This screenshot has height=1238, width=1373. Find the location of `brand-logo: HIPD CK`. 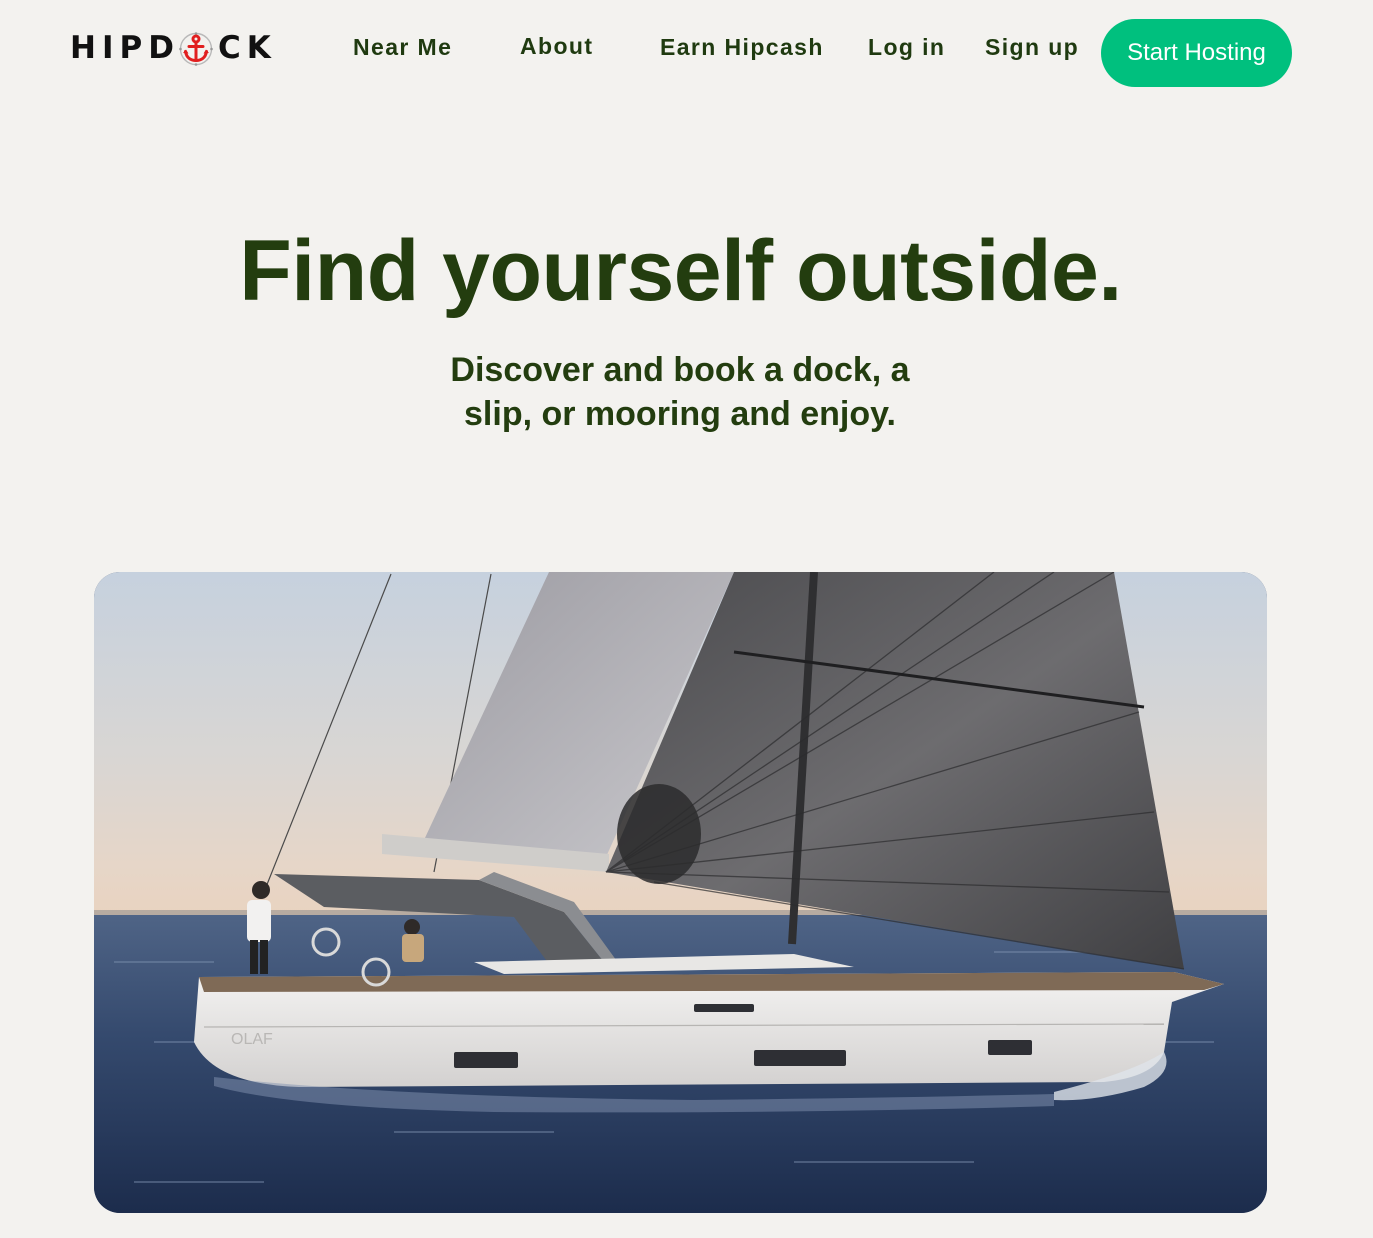

brand-logo: HIPD CK is located at coordinates (173, 48).